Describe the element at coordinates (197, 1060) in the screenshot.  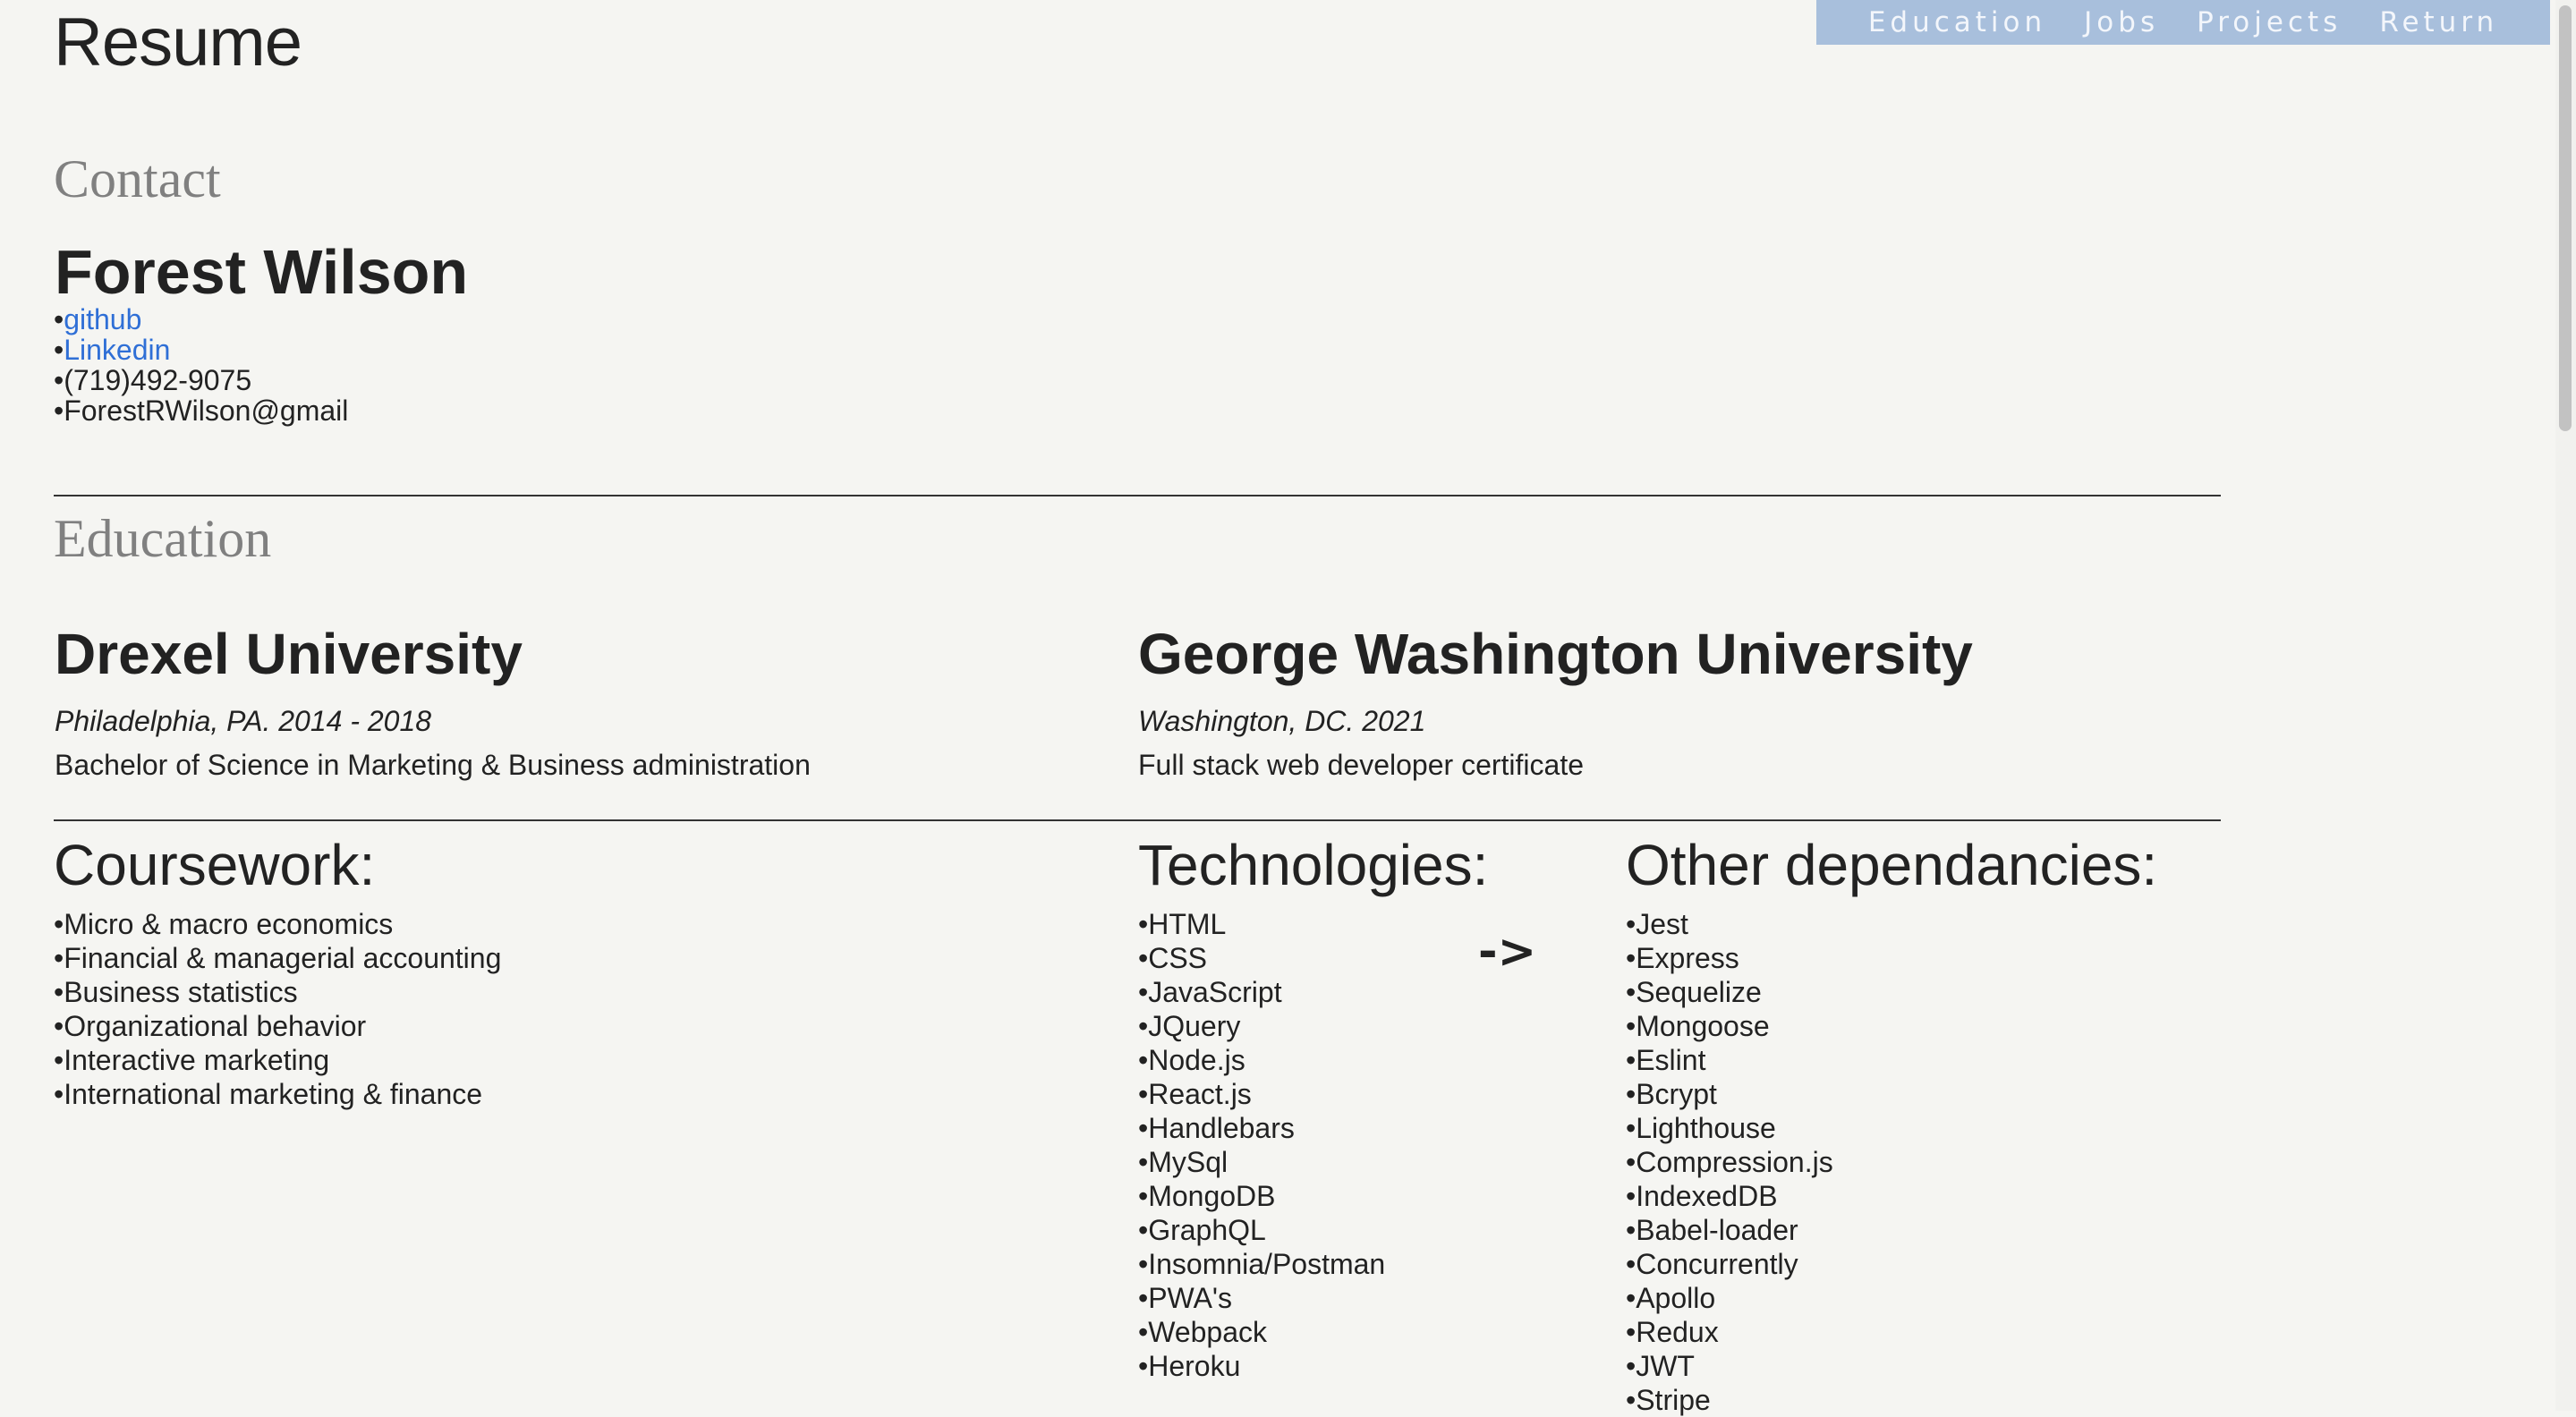
I see `list-item-text: Interactive marketing` at that location.